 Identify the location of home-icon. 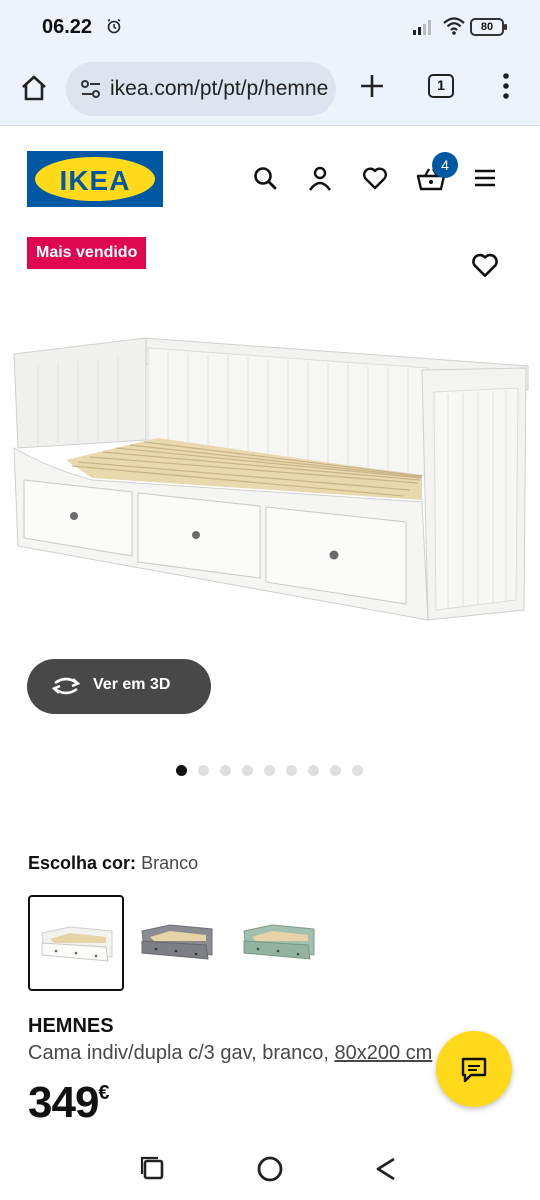
(34, 88).